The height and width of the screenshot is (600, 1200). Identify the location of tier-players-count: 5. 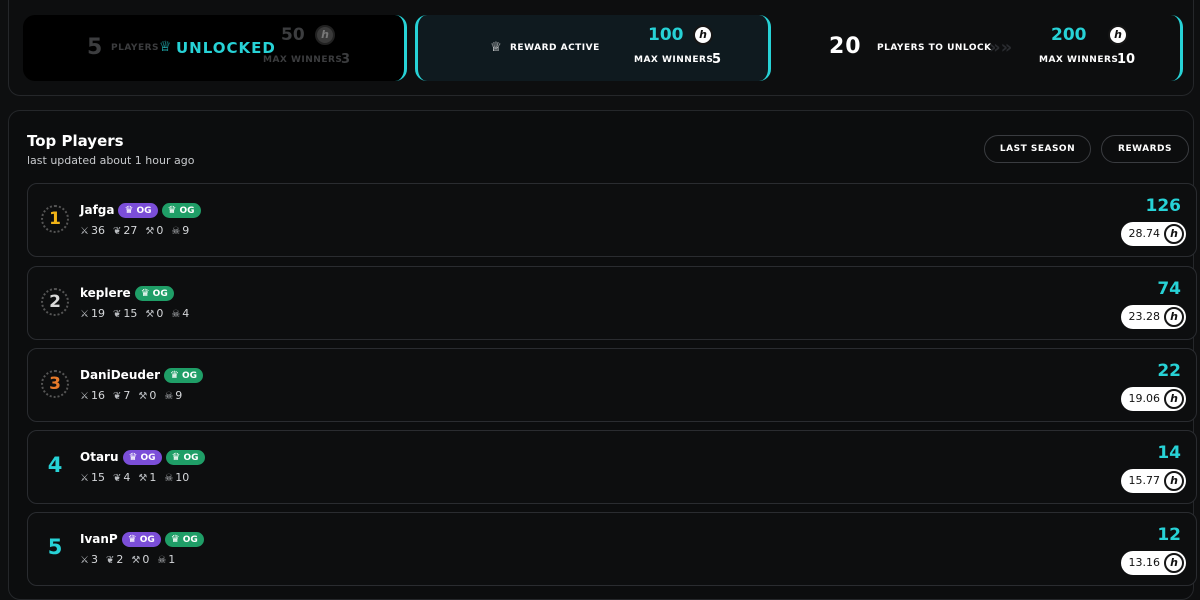
(95, 47).